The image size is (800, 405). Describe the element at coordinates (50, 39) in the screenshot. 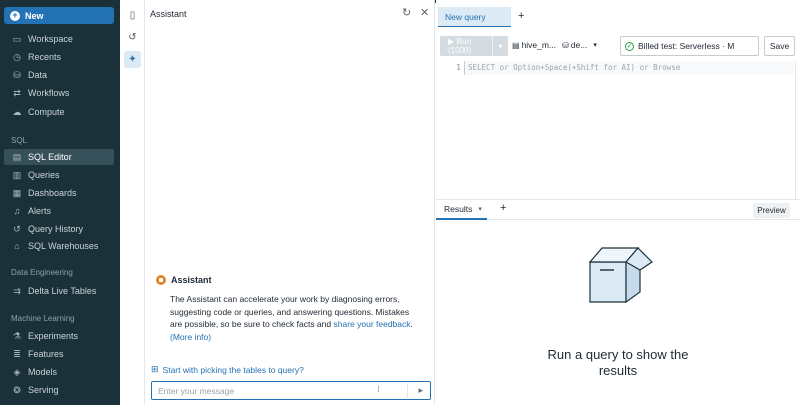

I see `sidebar-item-label: Workspace` at that location.